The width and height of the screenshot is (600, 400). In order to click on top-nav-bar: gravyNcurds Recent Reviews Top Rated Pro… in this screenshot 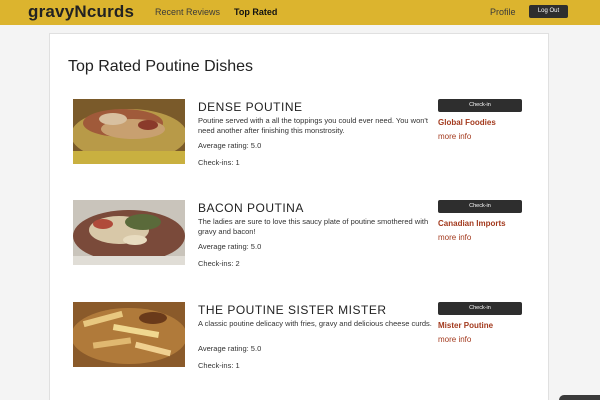, I will do `click(300, 12)`.